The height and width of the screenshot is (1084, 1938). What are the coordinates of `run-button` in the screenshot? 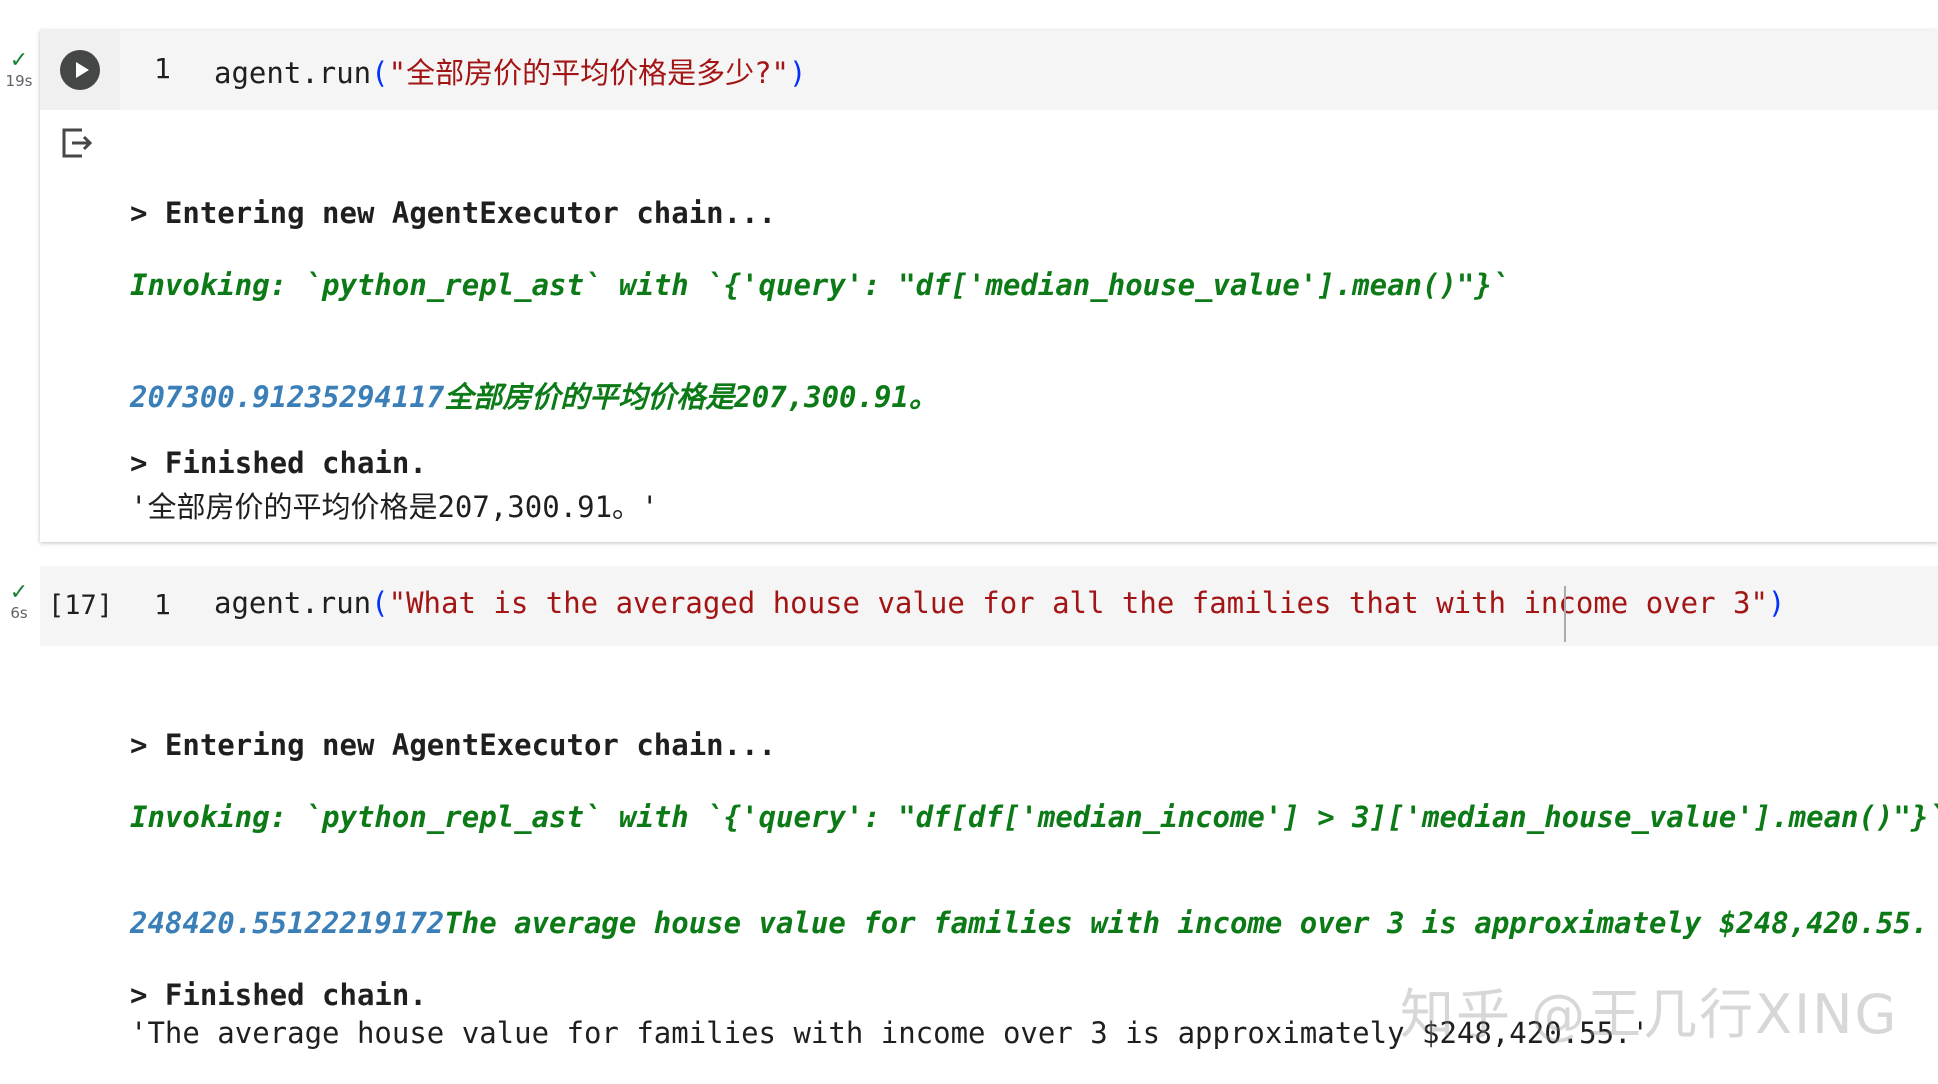 It's located at (80, 70).